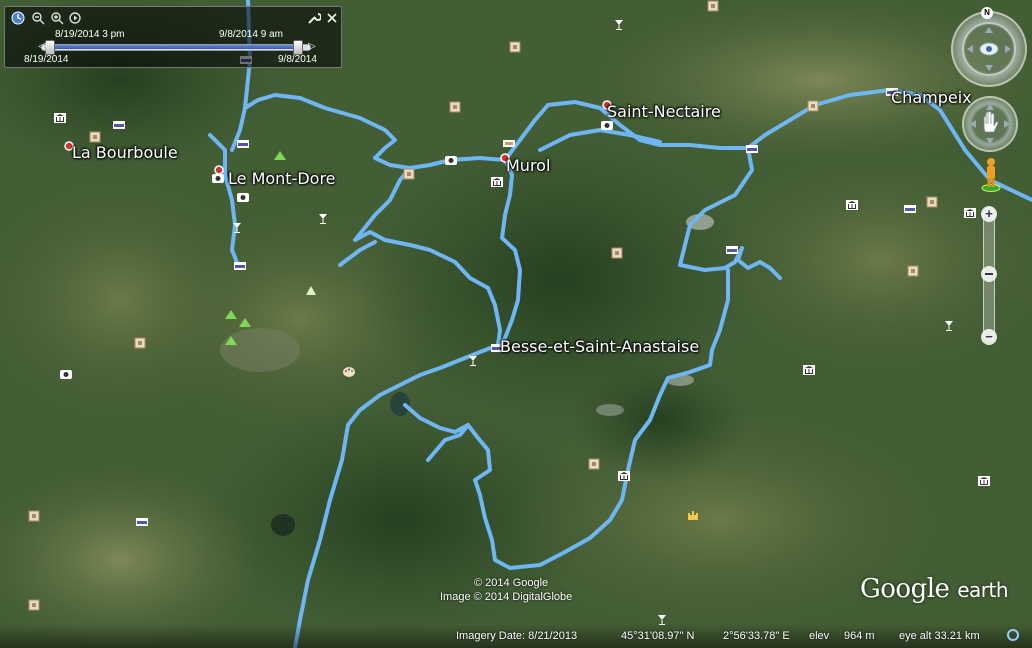 This screenshot has width=1032, height=648. I want to click on slider-start-date: 8/19/2014, so click(46, 59).